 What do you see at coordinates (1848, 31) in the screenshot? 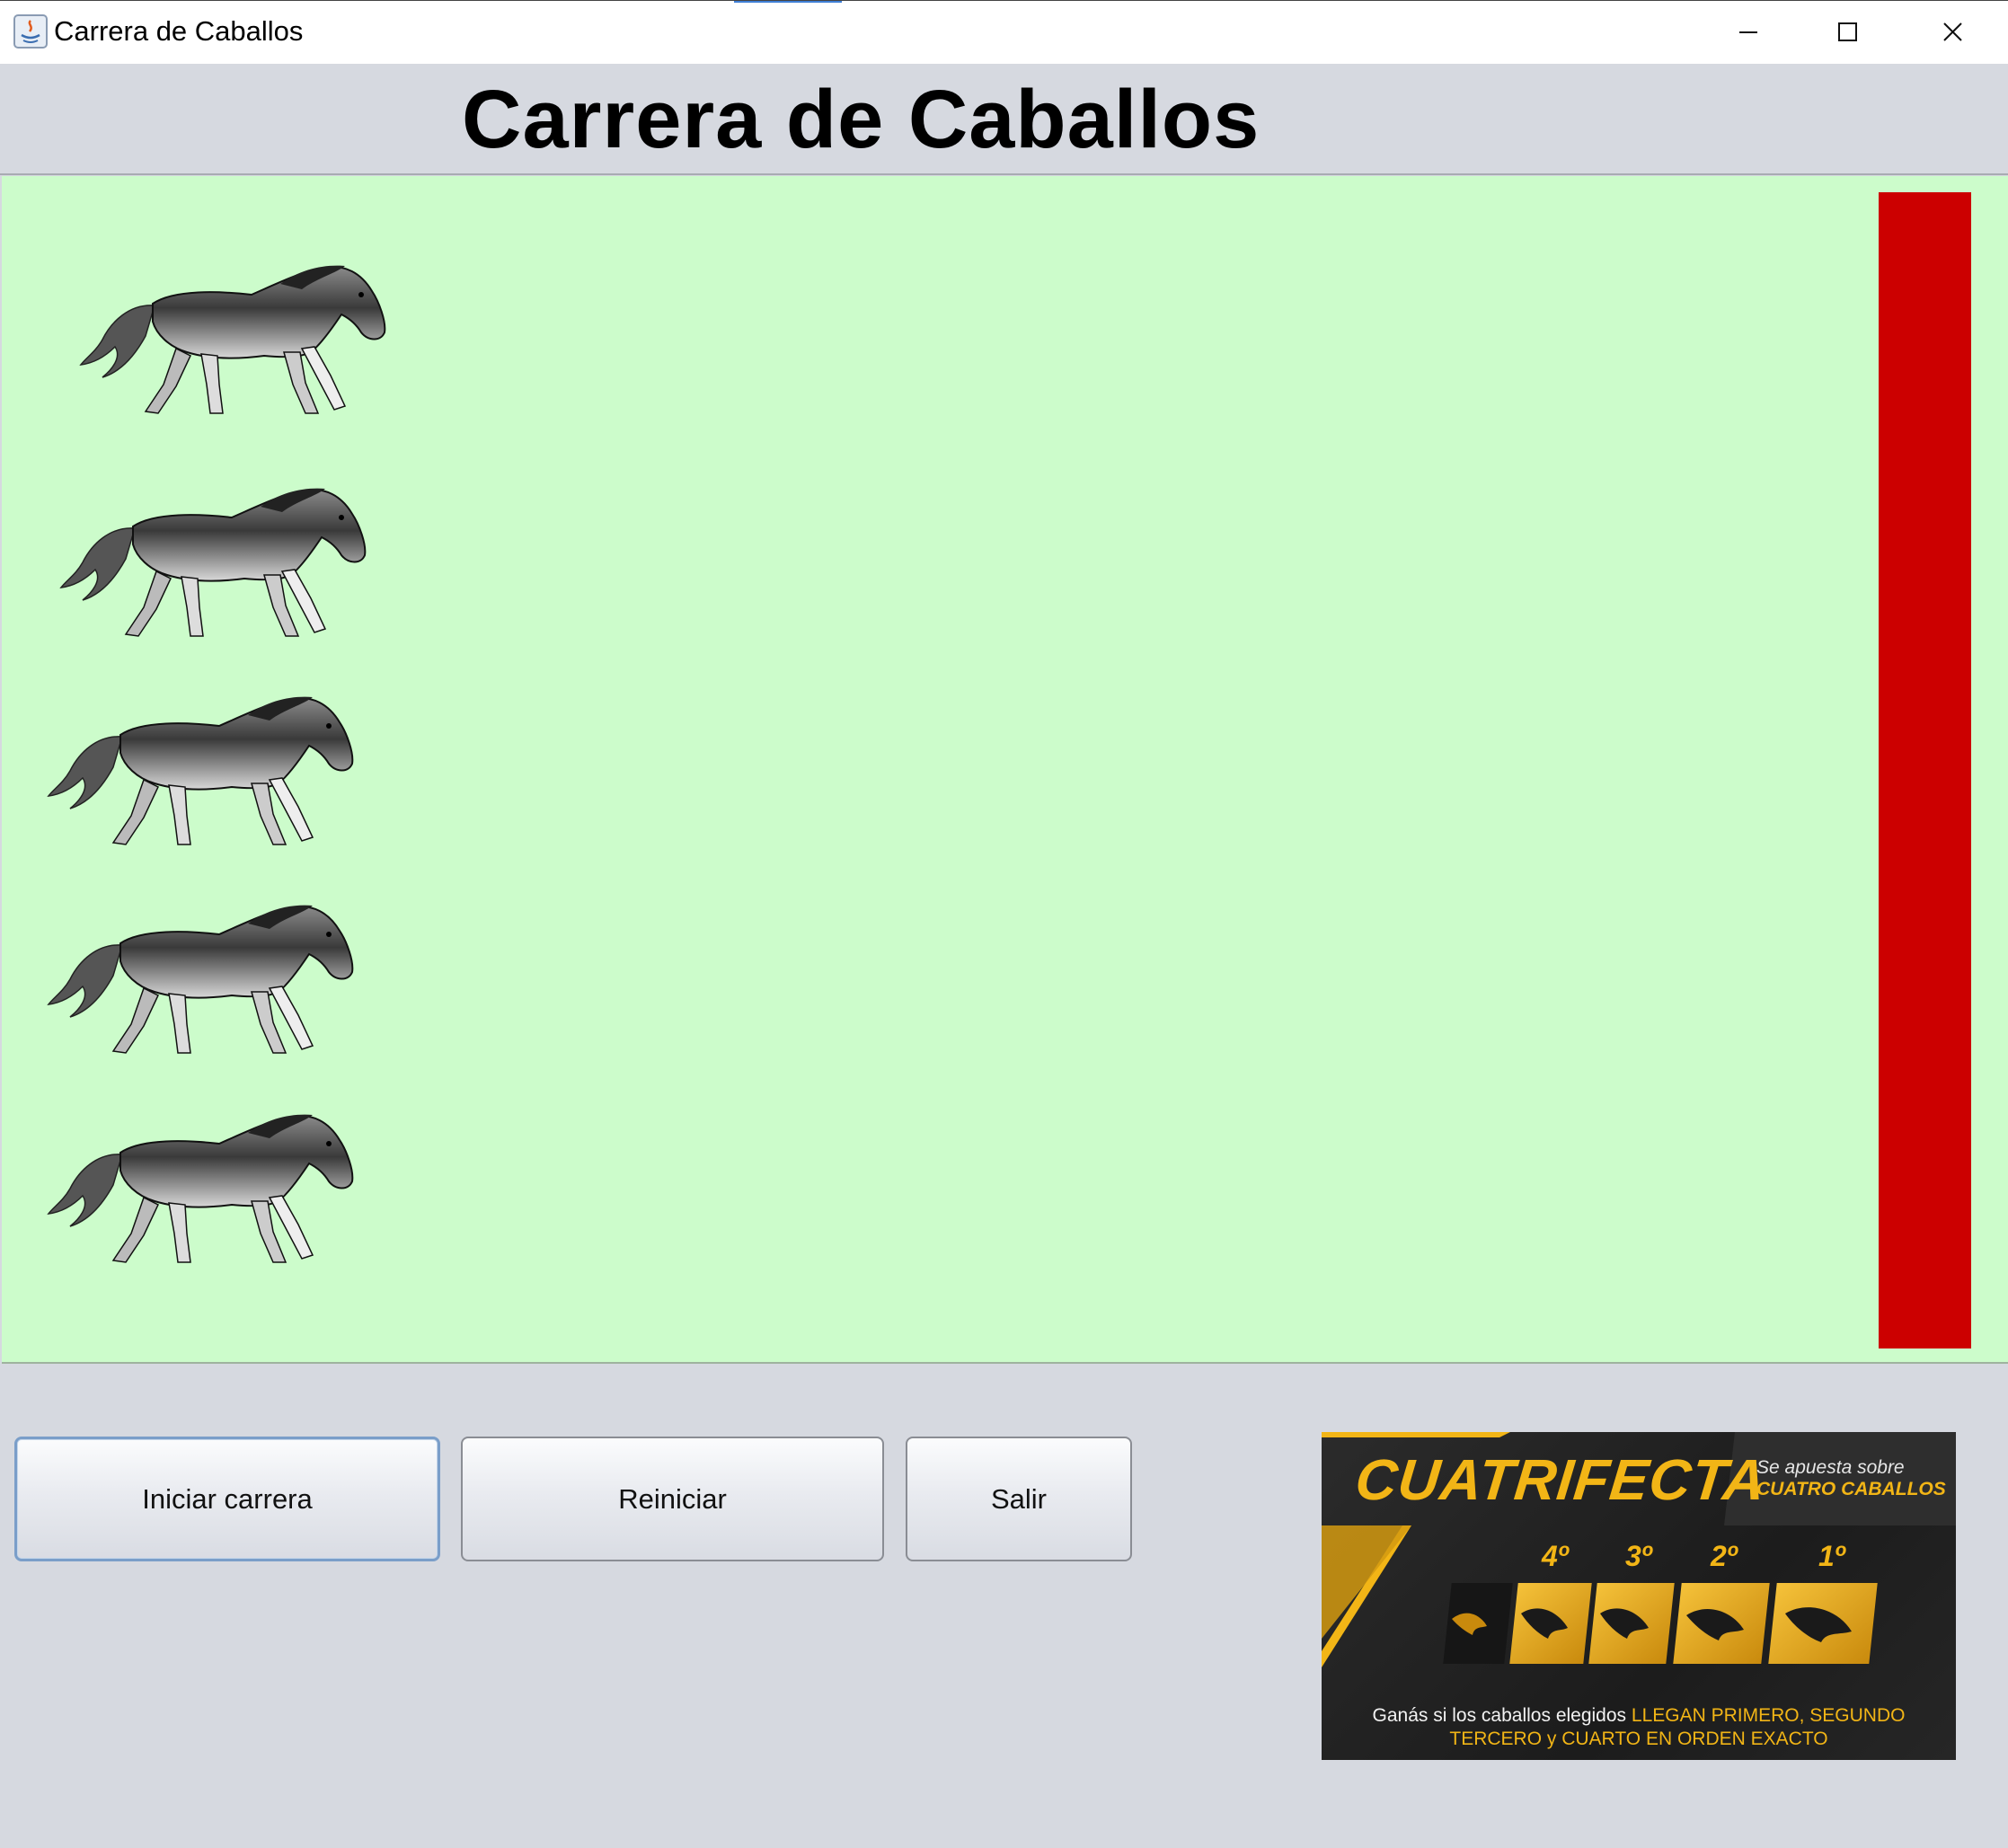
I see `maximize-icon` at bounding box center [1848, 31].